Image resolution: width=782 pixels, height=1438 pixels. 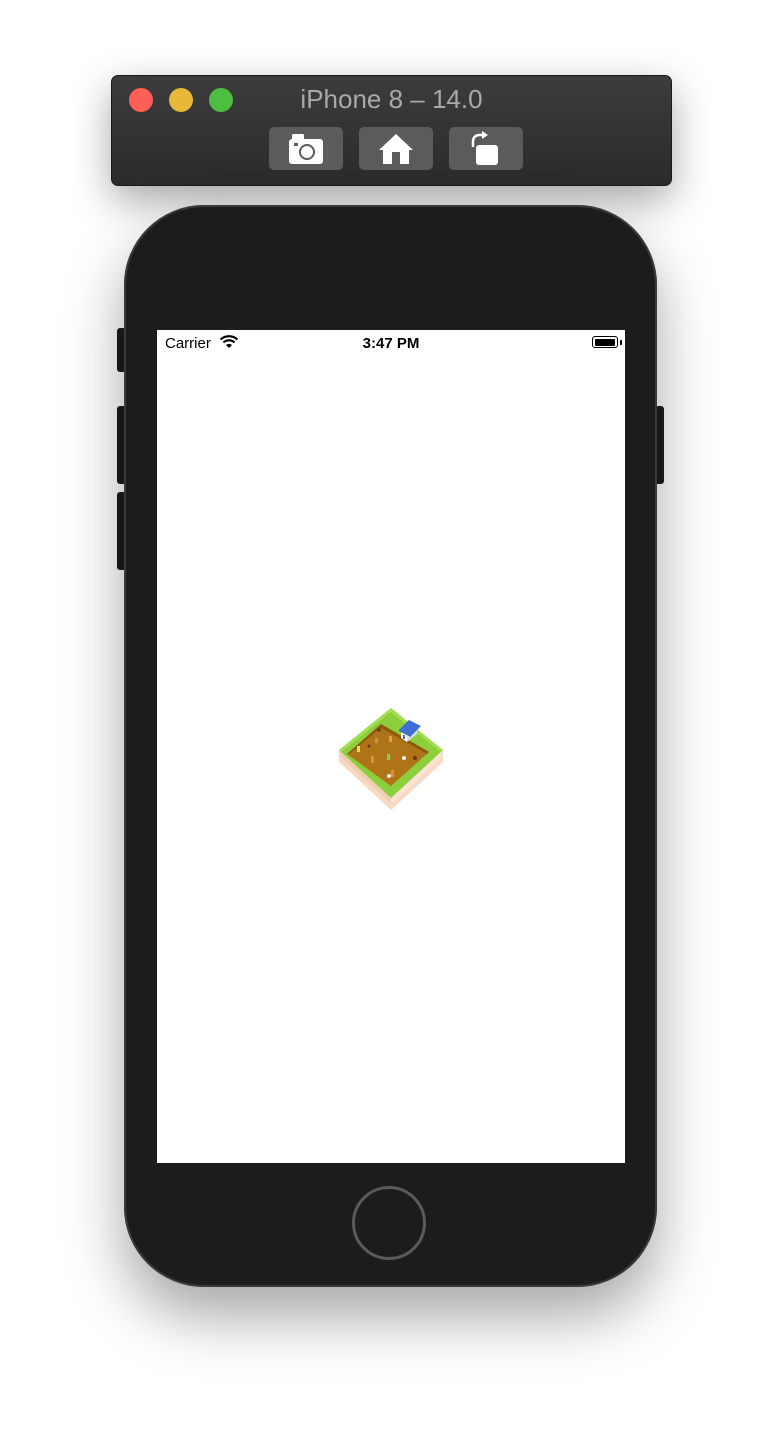 What do you see at coordinates (621, 342) in the screenshot?
I see `battery-tip` at bounding box center [621, 342].